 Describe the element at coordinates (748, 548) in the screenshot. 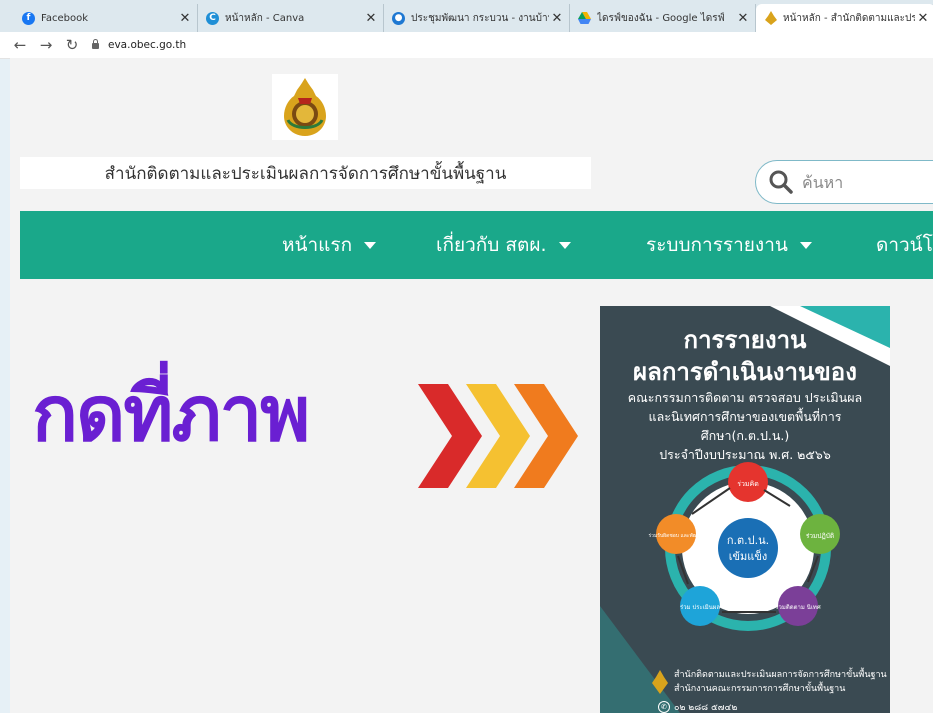

I see `center-circle` at that location.